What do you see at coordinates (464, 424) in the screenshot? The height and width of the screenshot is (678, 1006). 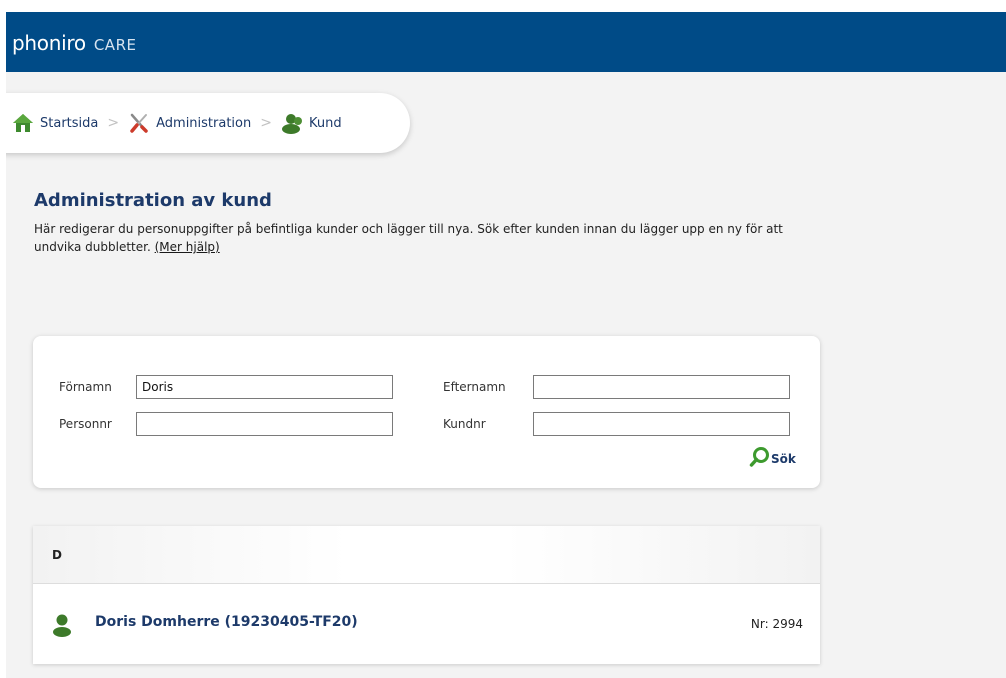 I see `kundnr-label: Kundnr` at bounding box center [464, 424].